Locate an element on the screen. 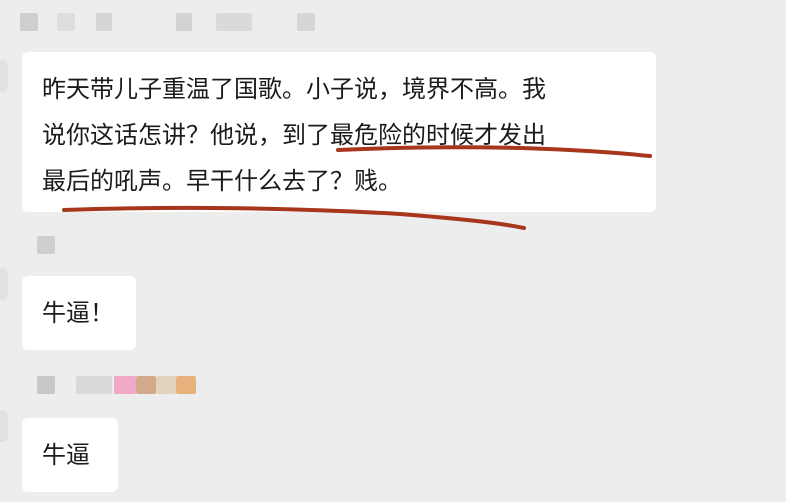  message-line: 牛逼！ is located at coordinates (78, 313).